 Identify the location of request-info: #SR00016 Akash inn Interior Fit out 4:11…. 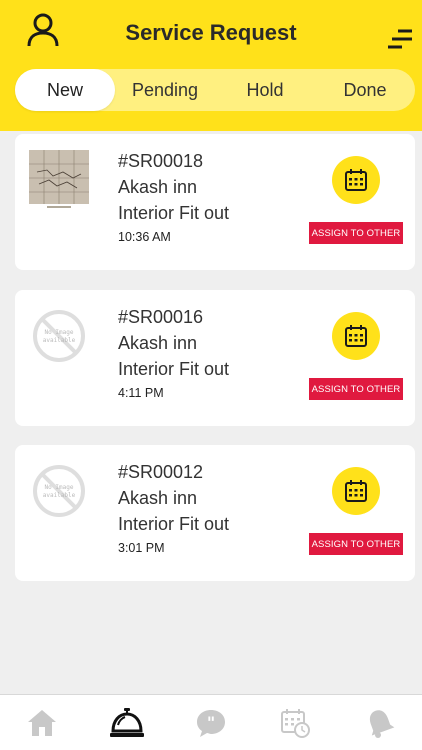
(173, 353).